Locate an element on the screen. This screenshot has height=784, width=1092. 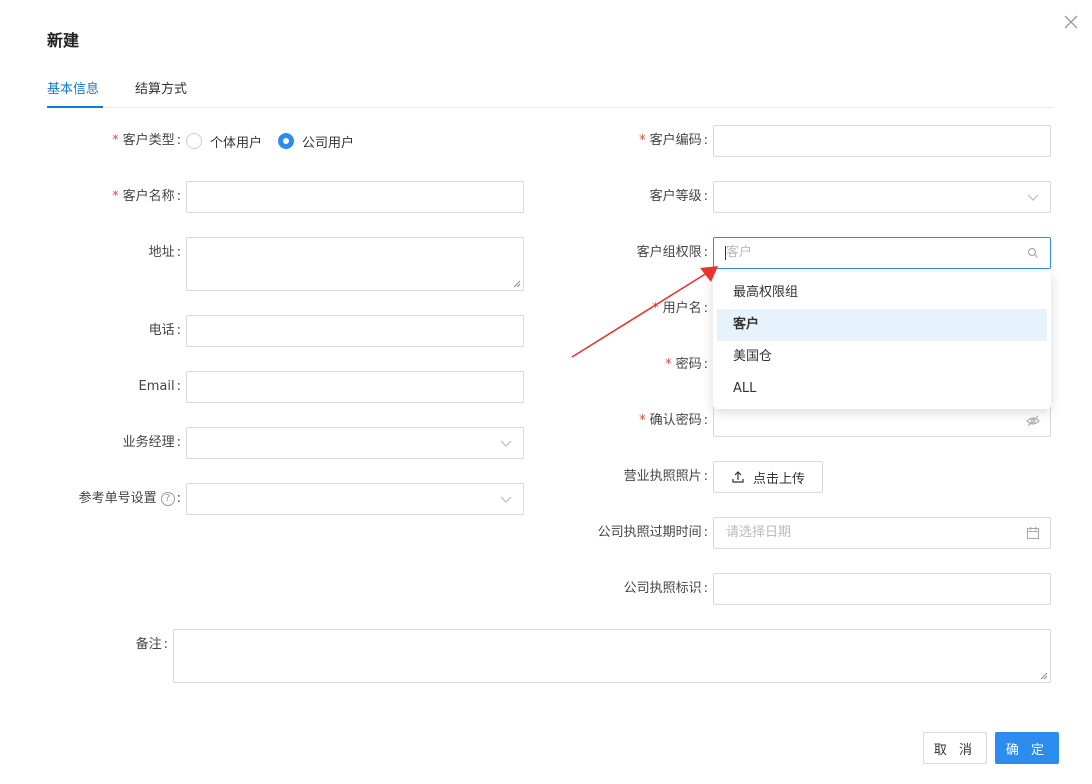
close-icon is located at coordinates (1071, 22).